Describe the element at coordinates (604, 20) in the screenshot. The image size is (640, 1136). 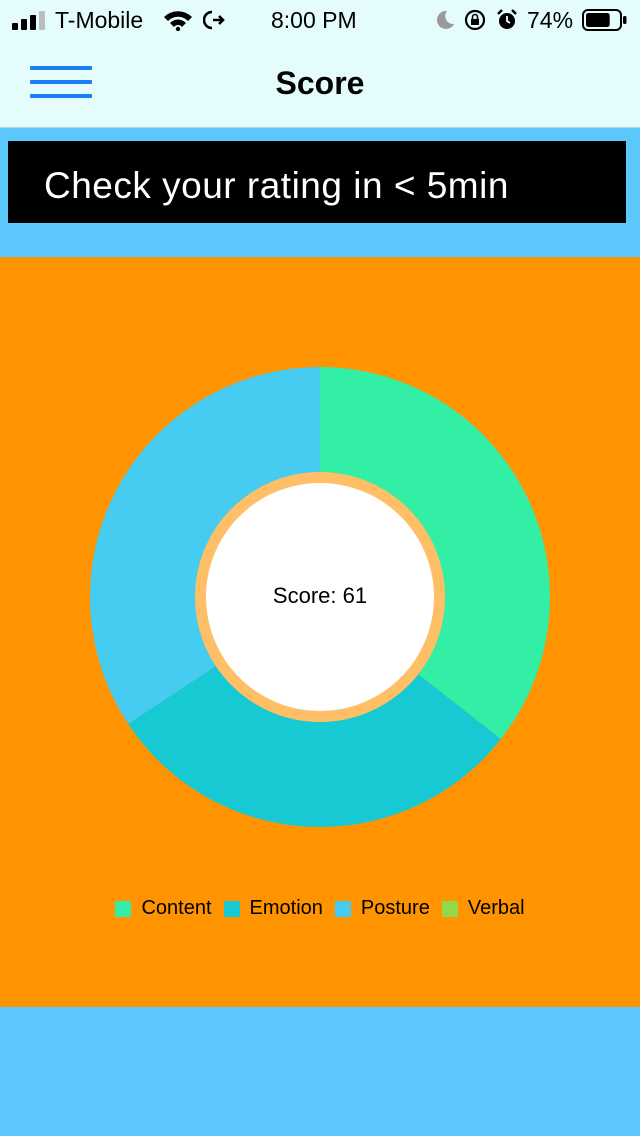
I see `battery-icon` at that location.